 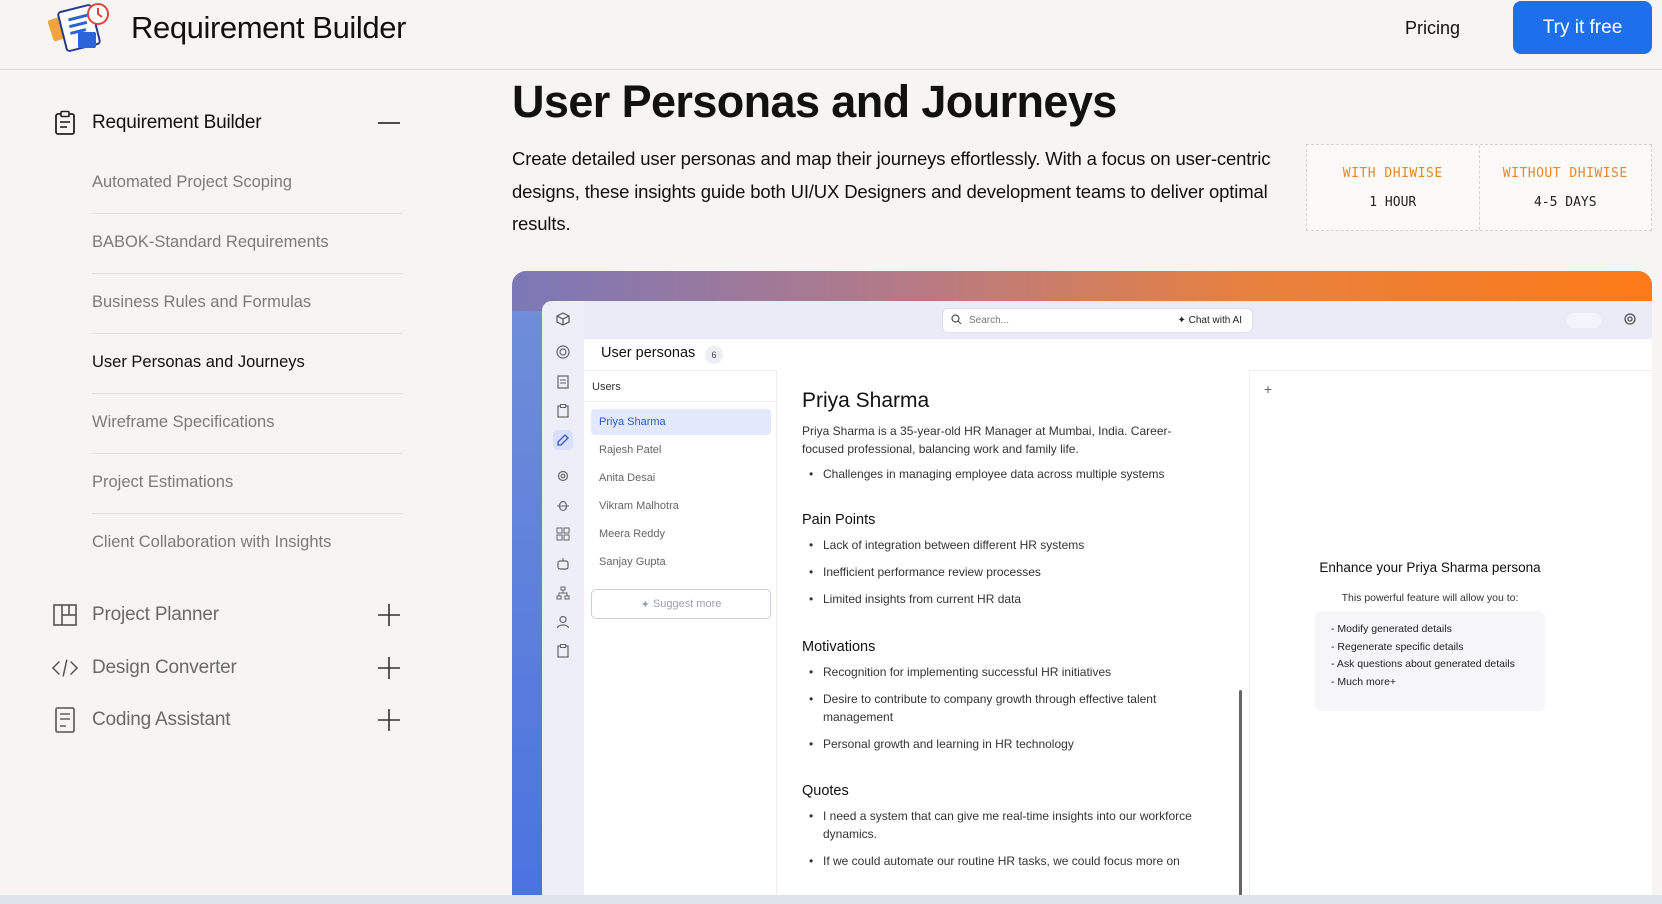 I want to click on stat-value: 4-5 DAYS, so click(x=1565, y=202).